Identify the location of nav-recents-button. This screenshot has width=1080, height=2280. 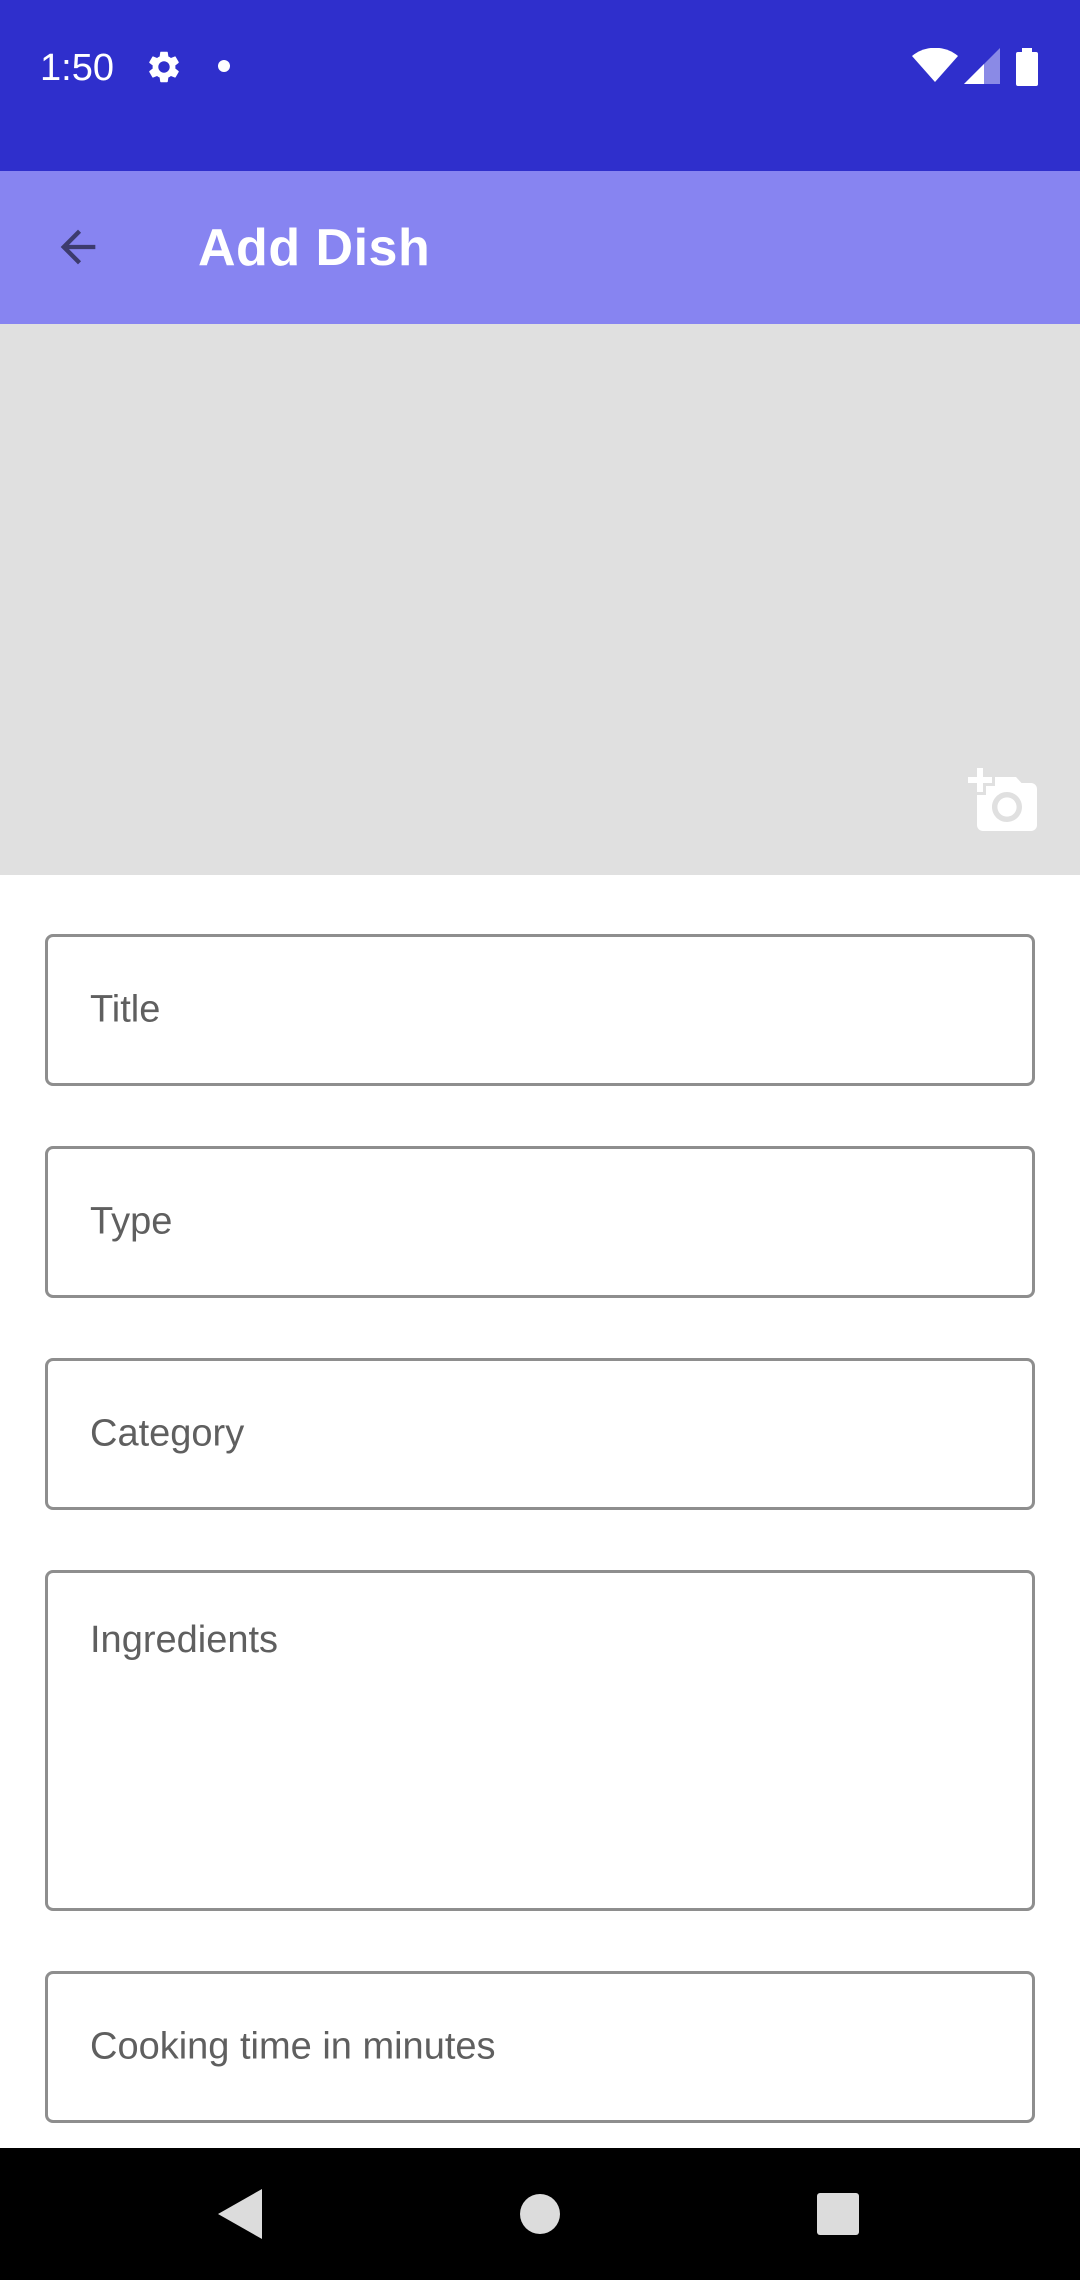
(838, 2214).